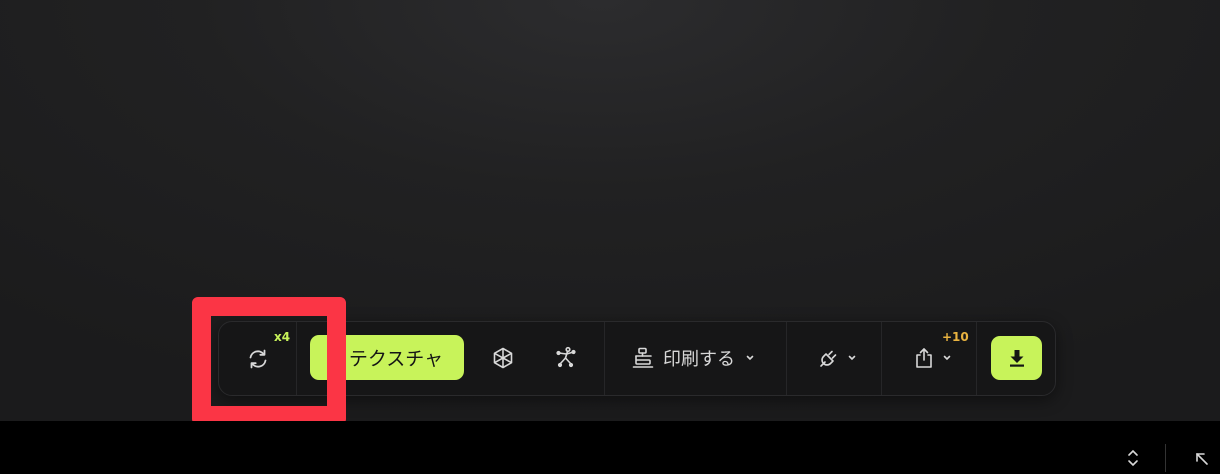 The width and height of the screenshot is (1220, 474). I want to click on download-icon, so click(1016, 358).